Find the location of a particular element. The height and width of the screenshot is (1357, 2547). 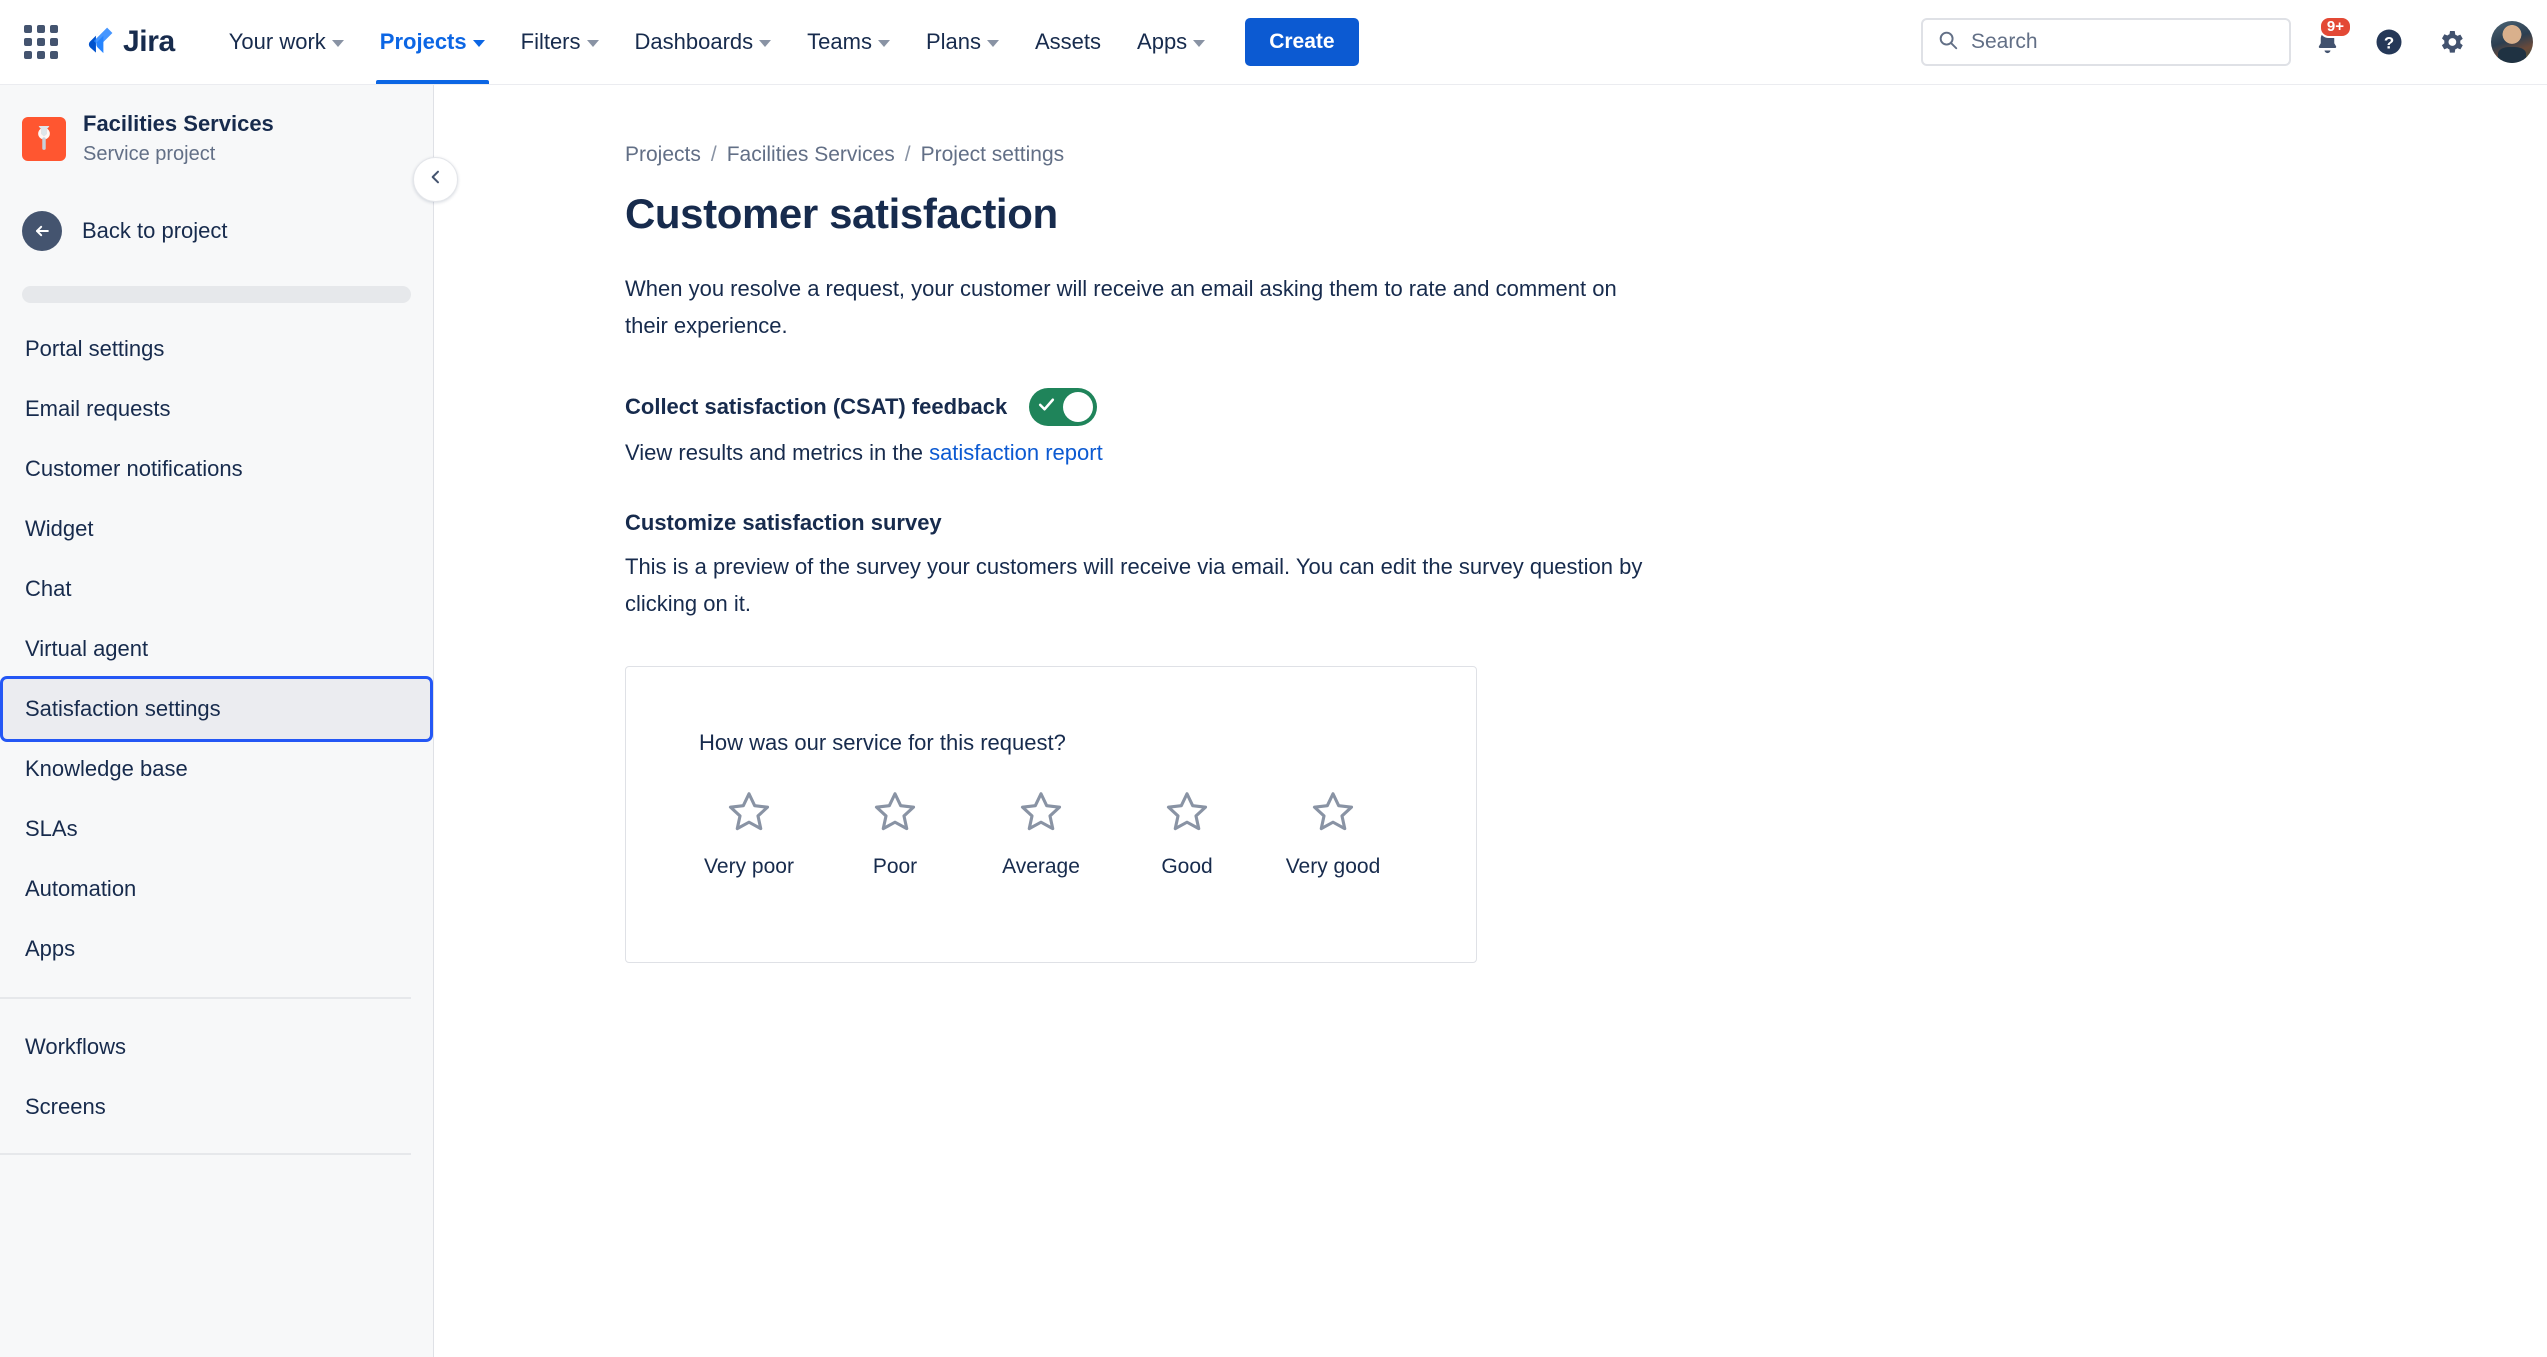

chevron-left-icon is located at coordinates (436, 179).